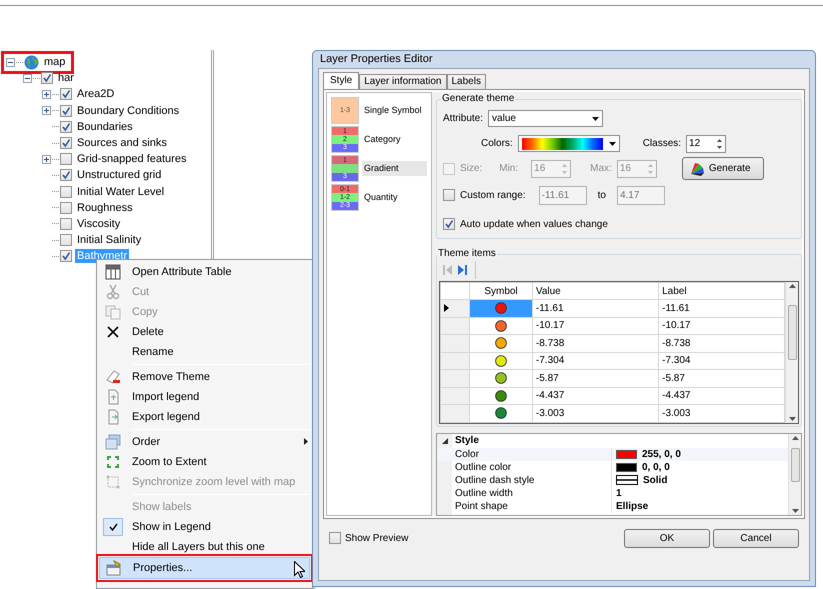  What do you see at coordinates (632, 507) in the screenshot?
I see `property-value: Ellipse` at bounding box center [632, 507].